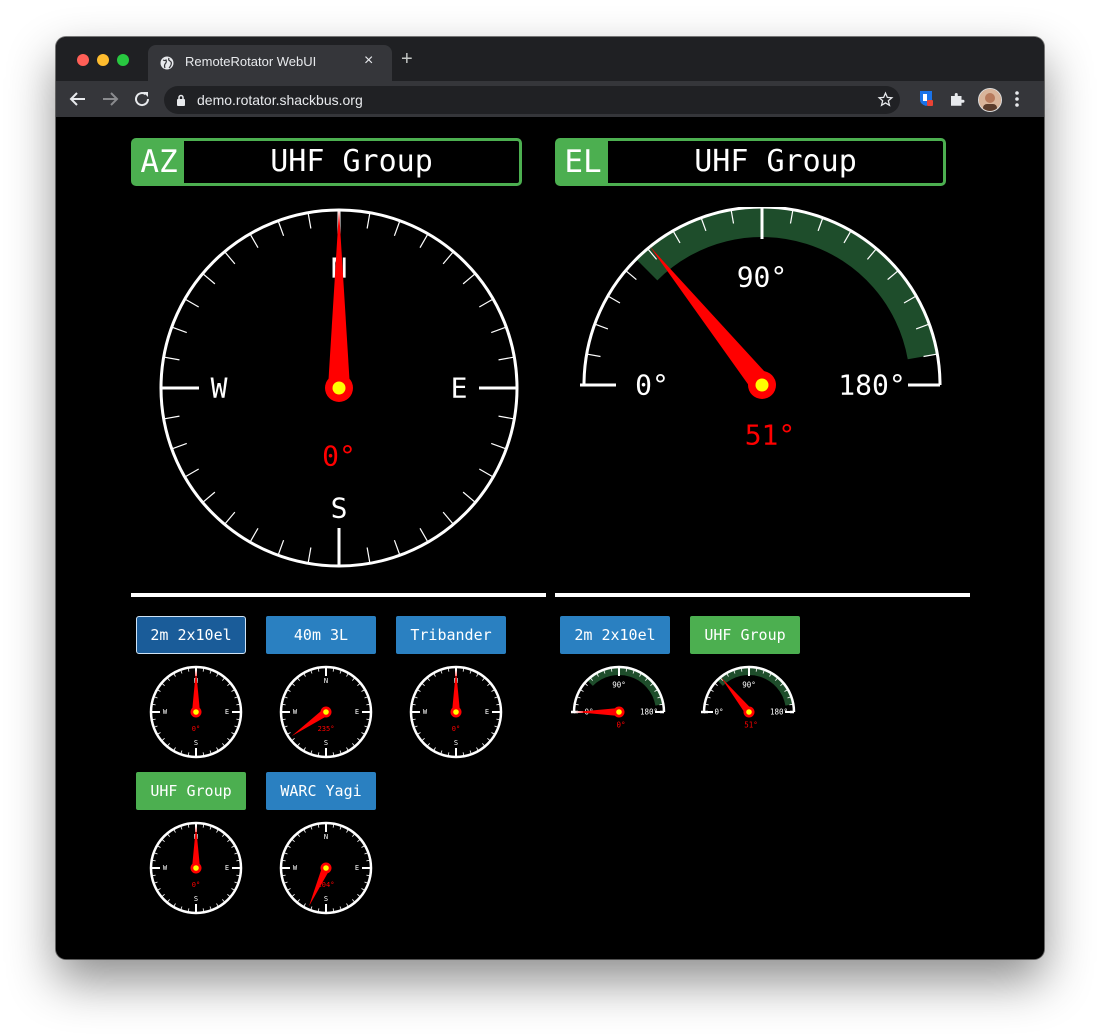 The image size is (1100, 1034). I want to click on el-select-2m-2x10el-button: 2m 2x10el, so click(615, 635).